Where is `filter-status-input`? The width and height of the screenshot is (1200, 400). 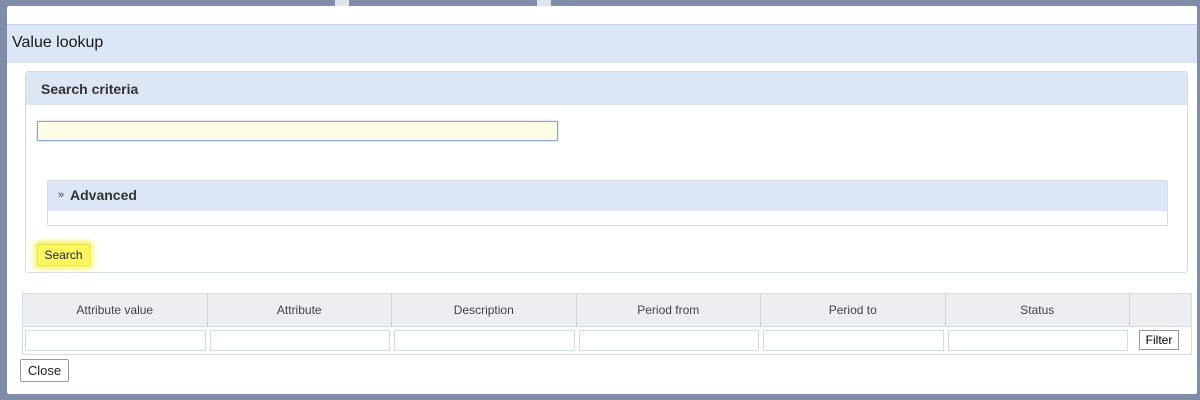
filter-status-input is located at coordinates (1037, 340).